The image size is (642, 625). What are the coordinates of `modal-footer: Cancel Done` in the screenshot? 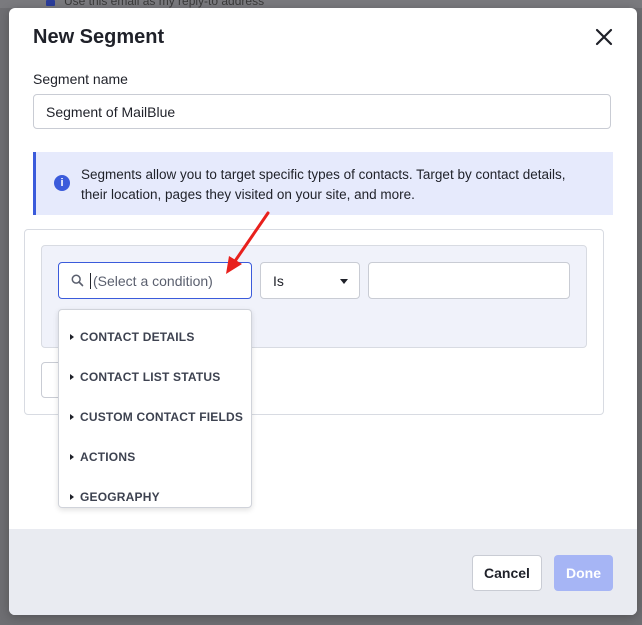 It's located at (323, 572).